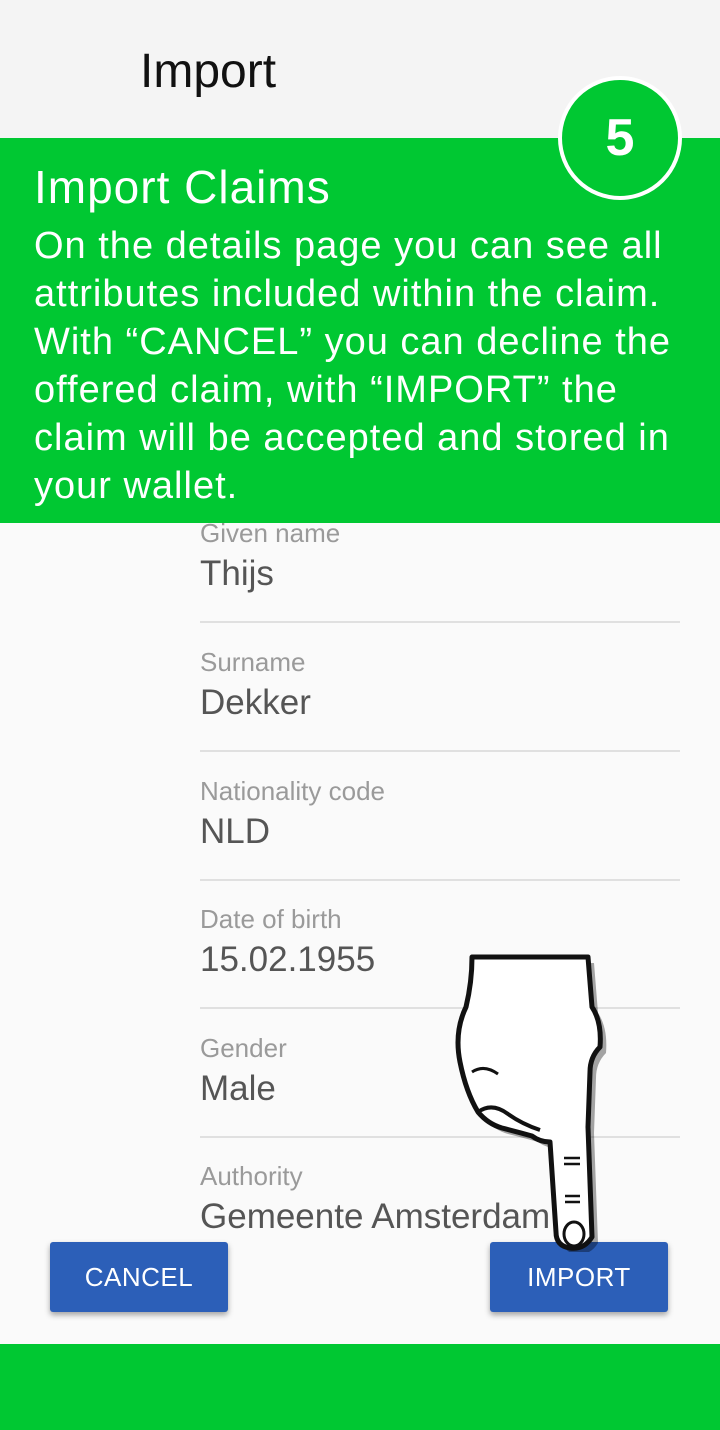  I want to click on field-value: NLD, so click(235, 831).